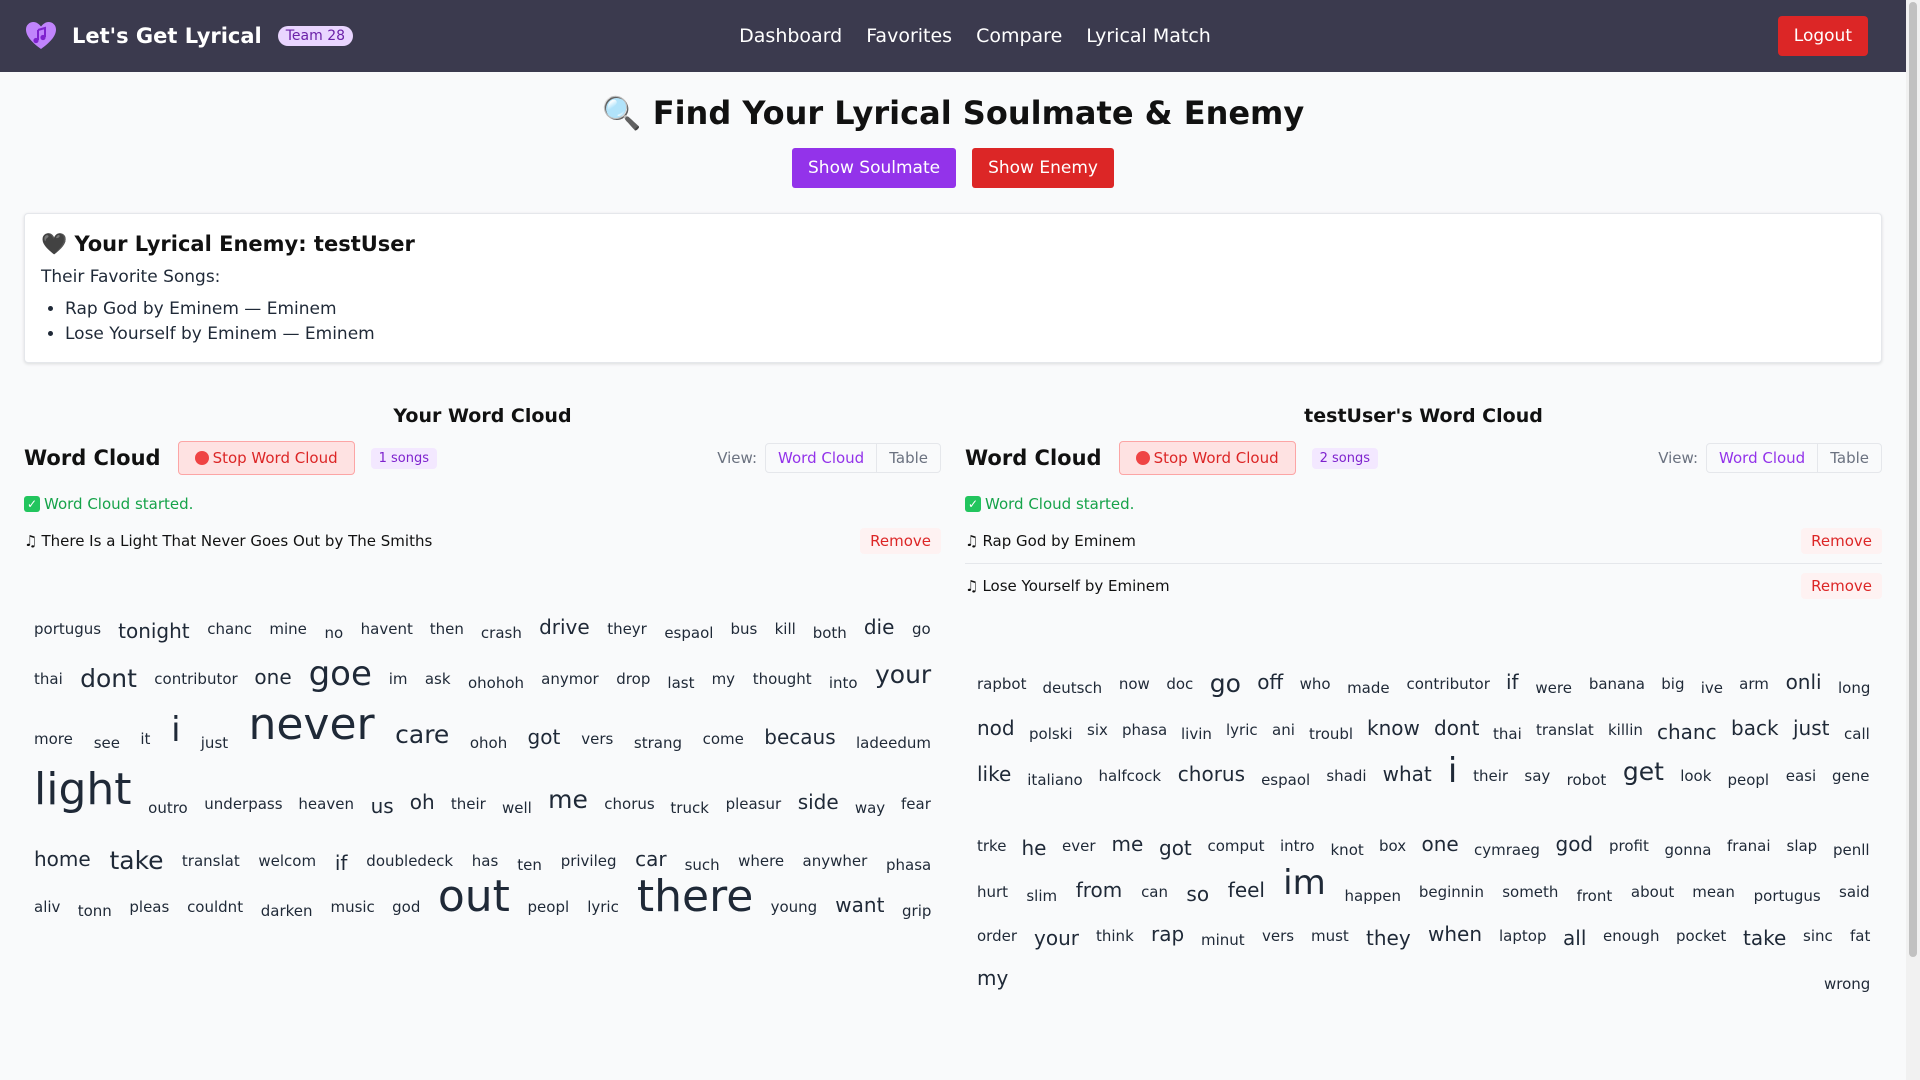  What do you see at coordinates (1211, 774) in the screenshot?
I see `cloud-word: chorus` at bounding box center [1211, 774].